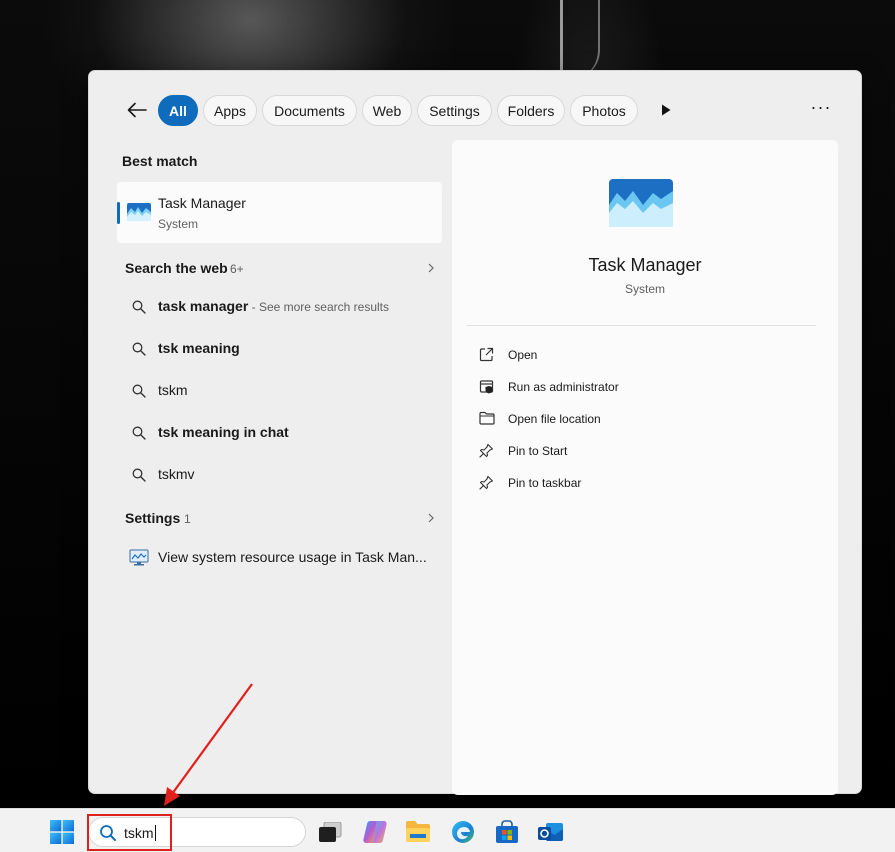  I want to click on back-button, so click(137, 110).